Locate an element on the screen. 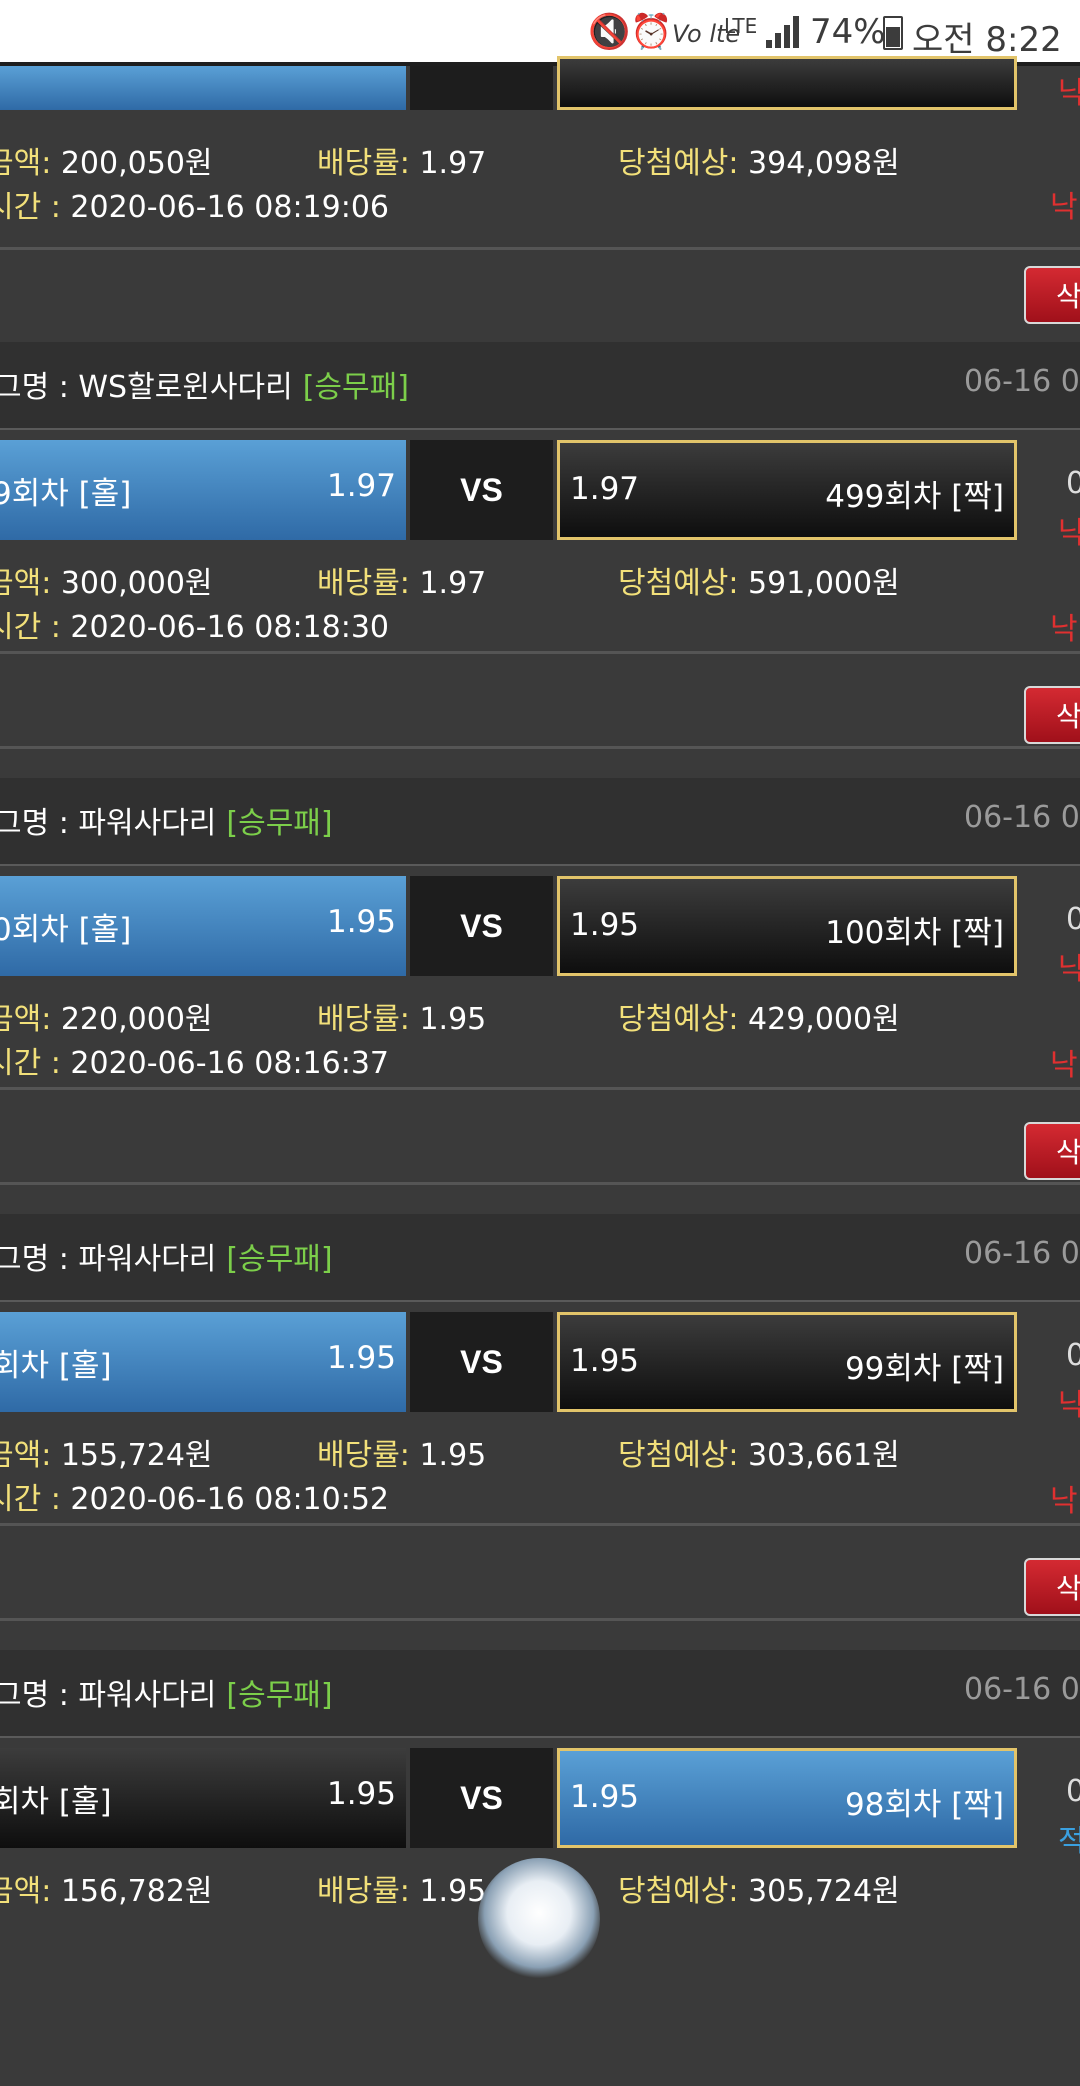 This screenshot has height=2086, width=1080. home-odds: 1.97 is located at coordinates (361, 486).